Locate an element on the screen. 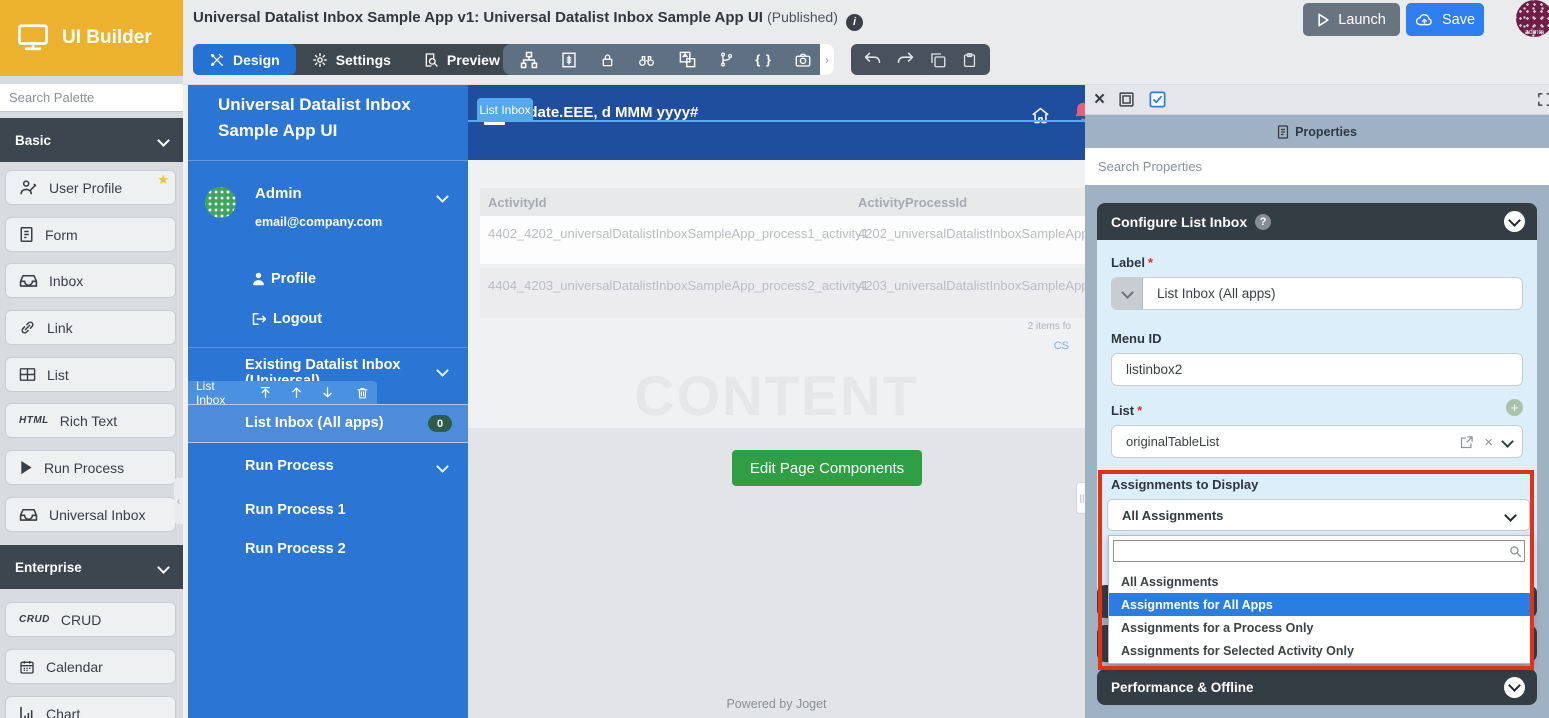 The image size is (1549, 718). dropdown-option-assignments-for-all-apps: Assignments for All Apps is located at coordinates (1320, 604).